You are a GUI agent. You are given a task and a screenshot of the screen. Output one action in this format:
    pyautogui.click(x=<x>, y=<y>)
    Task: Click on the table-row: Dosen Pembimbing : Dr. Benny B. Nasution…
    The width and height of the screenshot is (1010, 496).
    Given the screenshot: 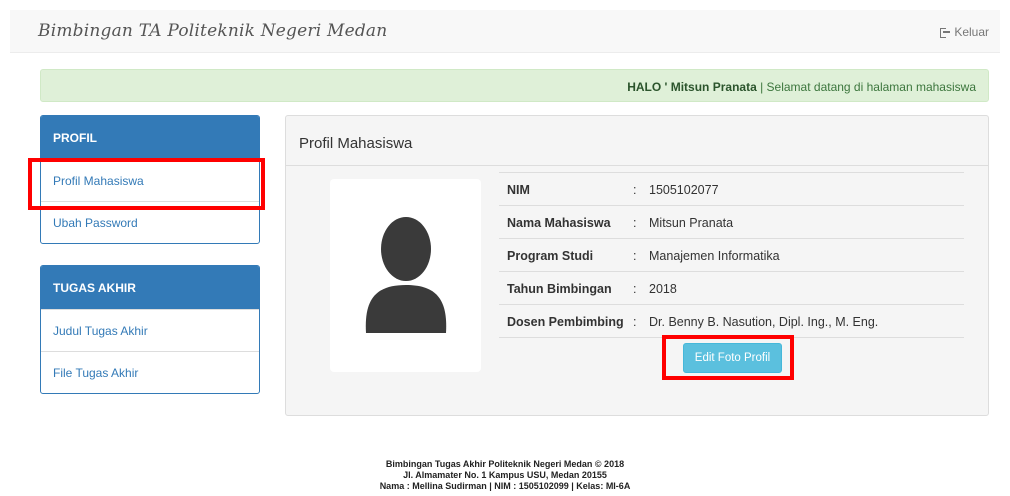 What is the action you would take?
    pyautogui.click(x=731, y=320)
    